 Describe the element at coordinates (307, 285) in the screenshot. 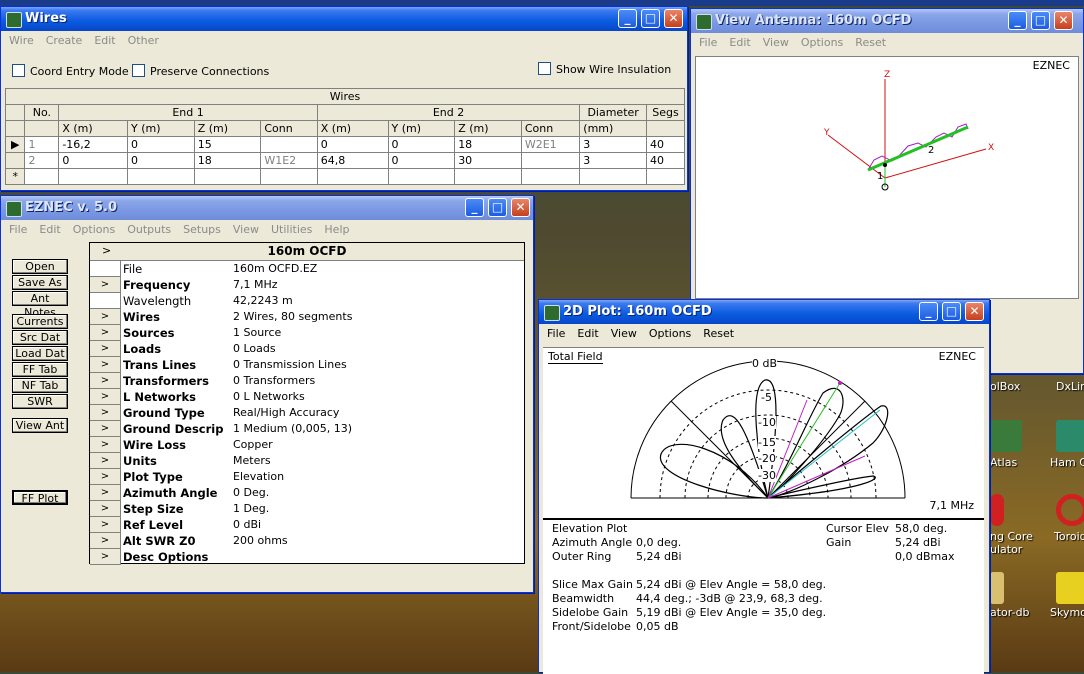

I see `property-row: > Frequency 7,1 MHz` at that location.